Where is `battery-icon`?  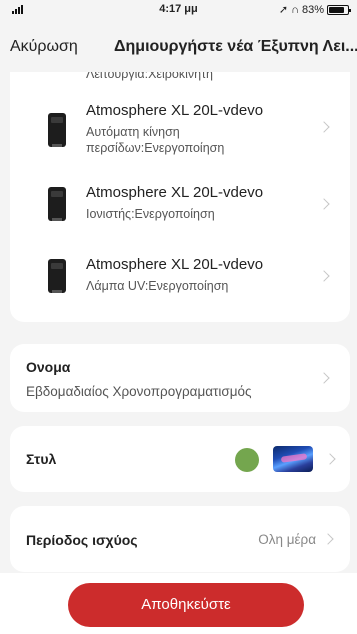 battery-icon is located at coordinates (339, 9).